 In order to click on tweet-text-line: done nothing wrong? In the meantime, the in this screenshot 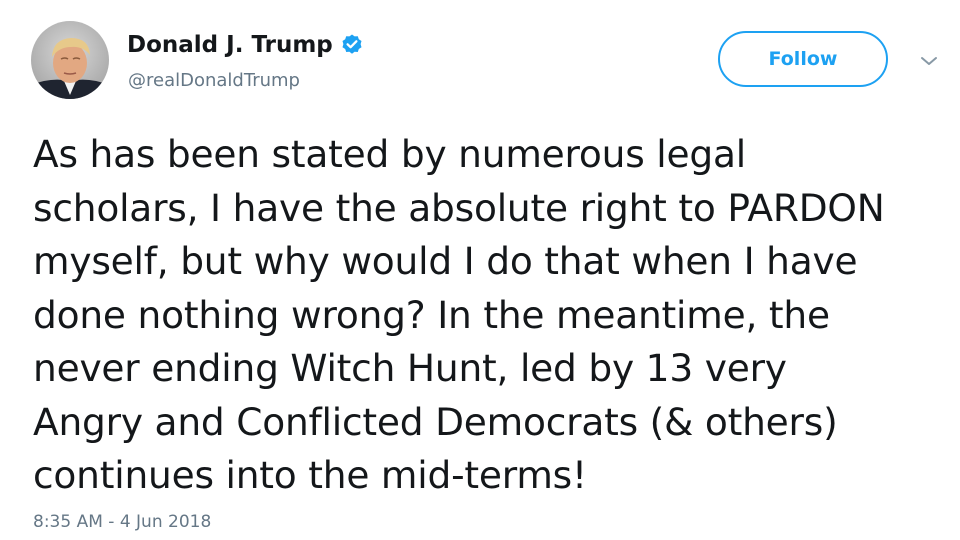, I will do `click(431, 314)`.